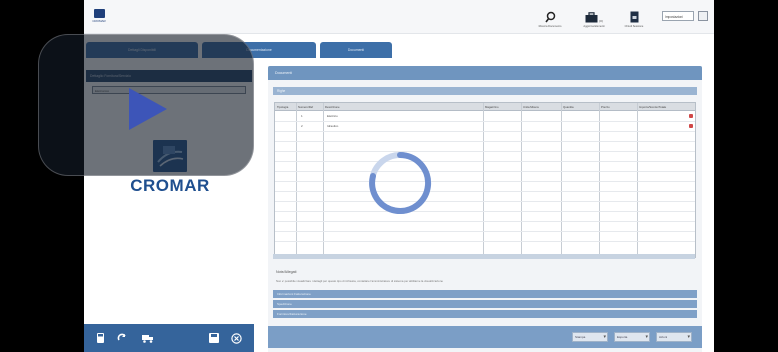 This screenshot has width=778, height=352. I want to click on truck-icon, so click(148, 338).